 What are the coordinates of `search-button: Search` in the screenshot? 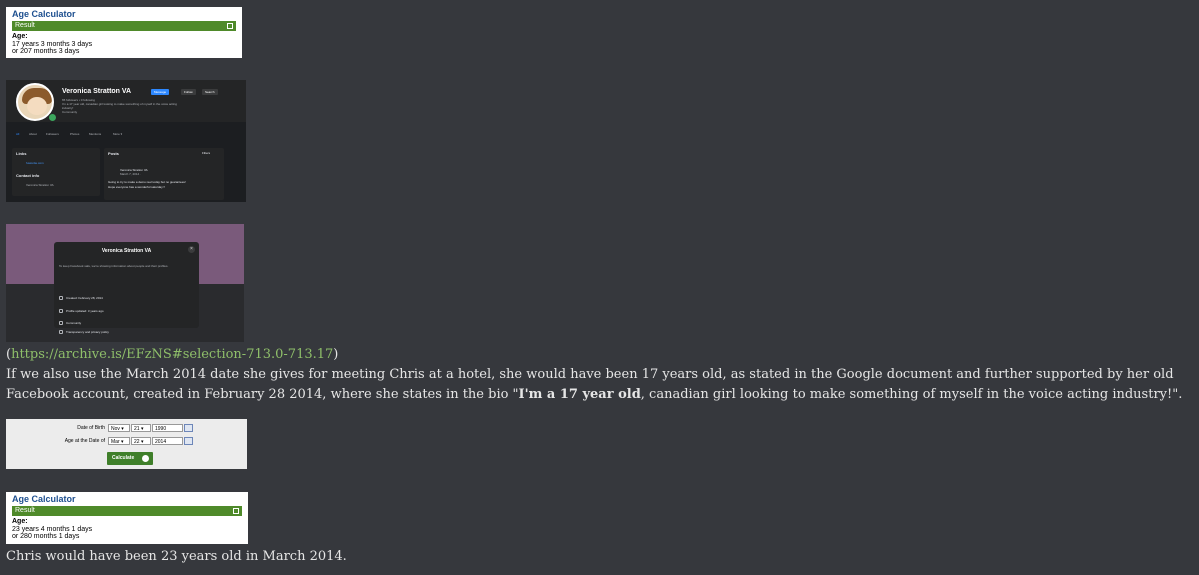 It's located at (210, 92).